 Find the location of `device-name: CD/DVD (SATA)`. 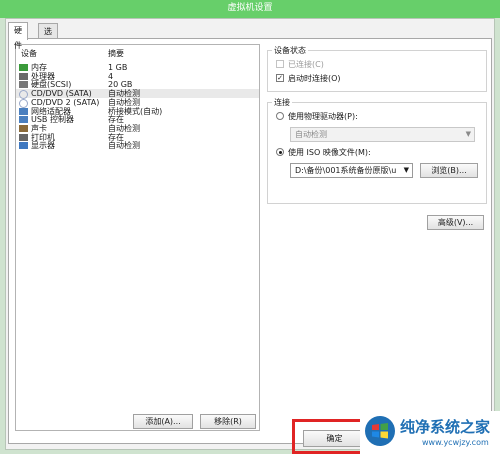

device-name: CD/DVD (SATA) is located at coordinates (61, 94).